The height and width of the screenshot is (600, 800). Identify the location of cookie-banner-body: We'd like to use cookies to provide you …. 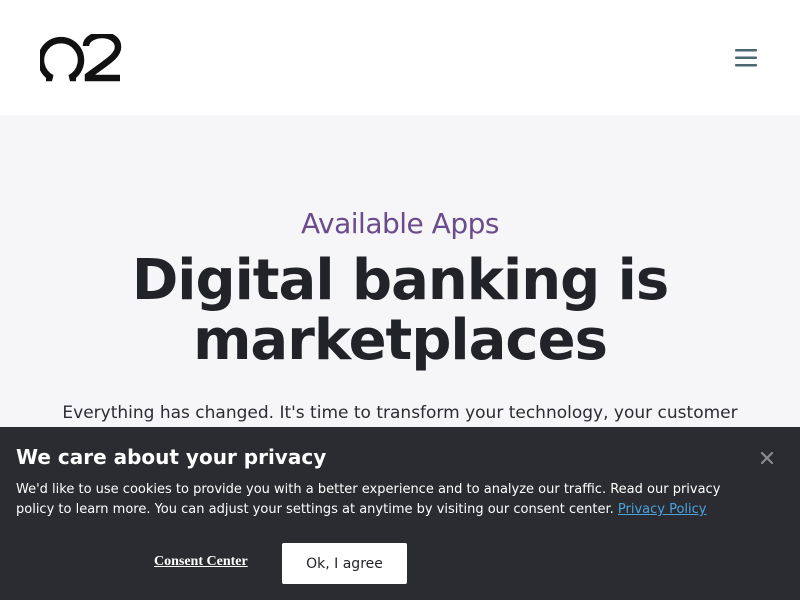
(368, 499).